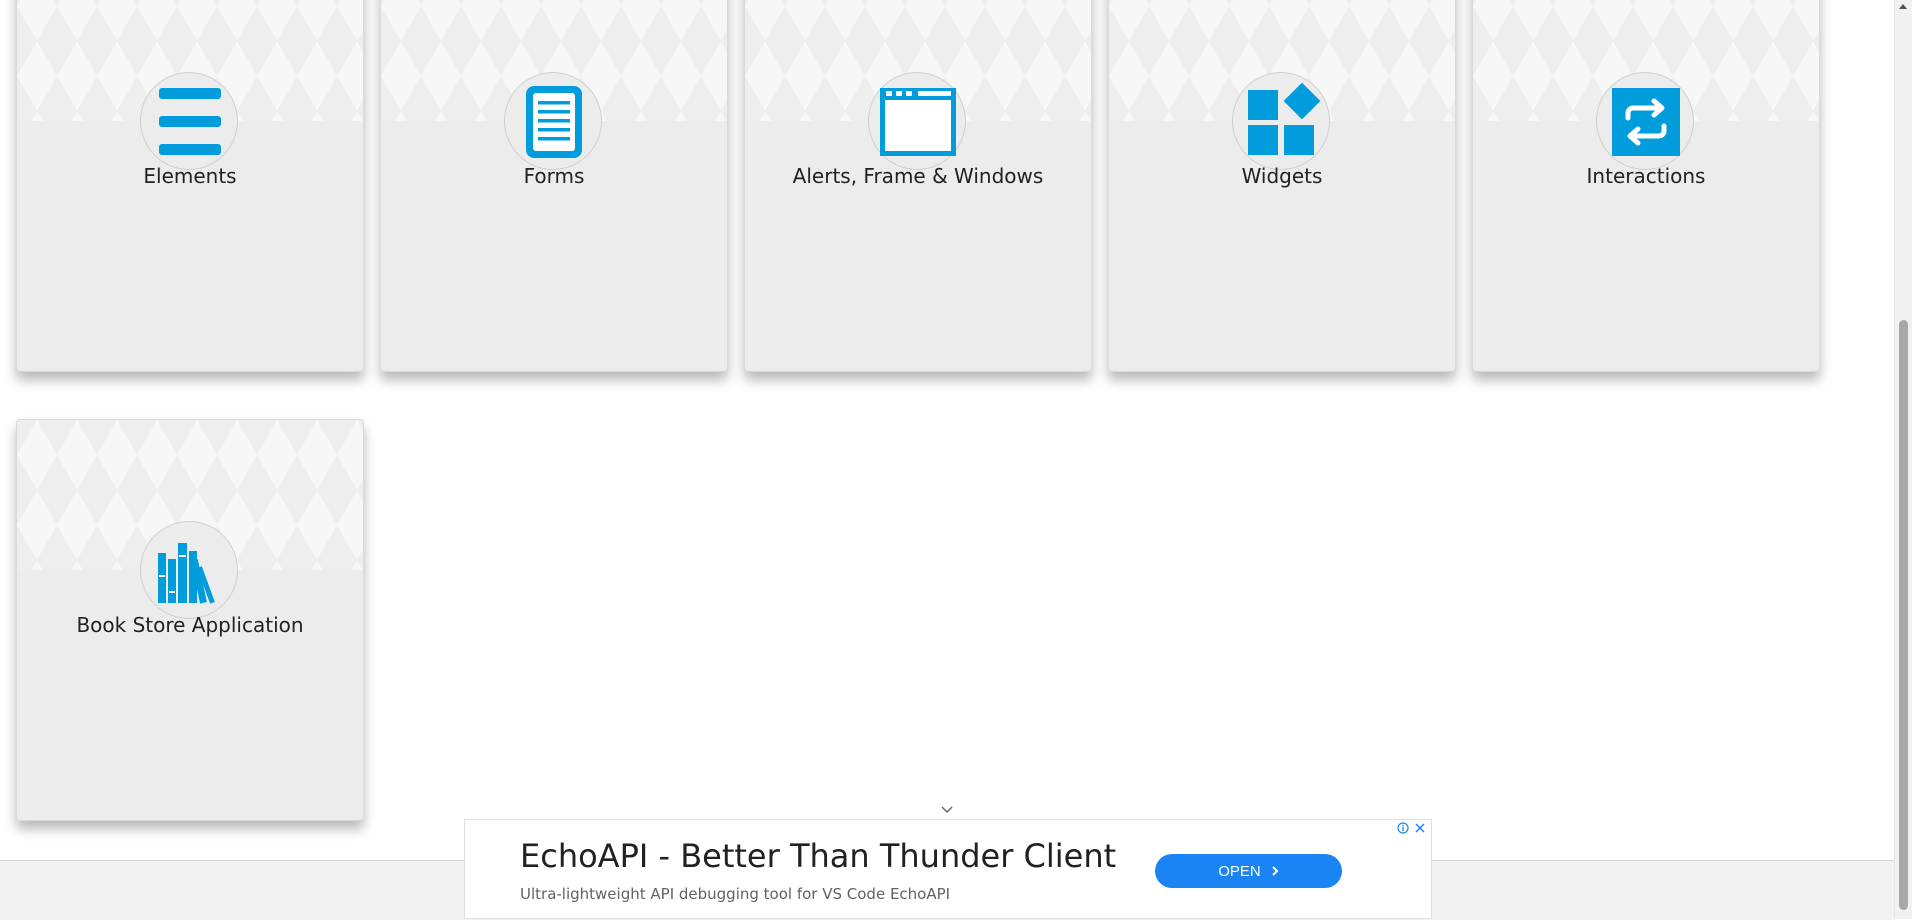  Describe the element at coordinates (1402, 827) in the screenshot. I see `ad-info-icon` at that location.